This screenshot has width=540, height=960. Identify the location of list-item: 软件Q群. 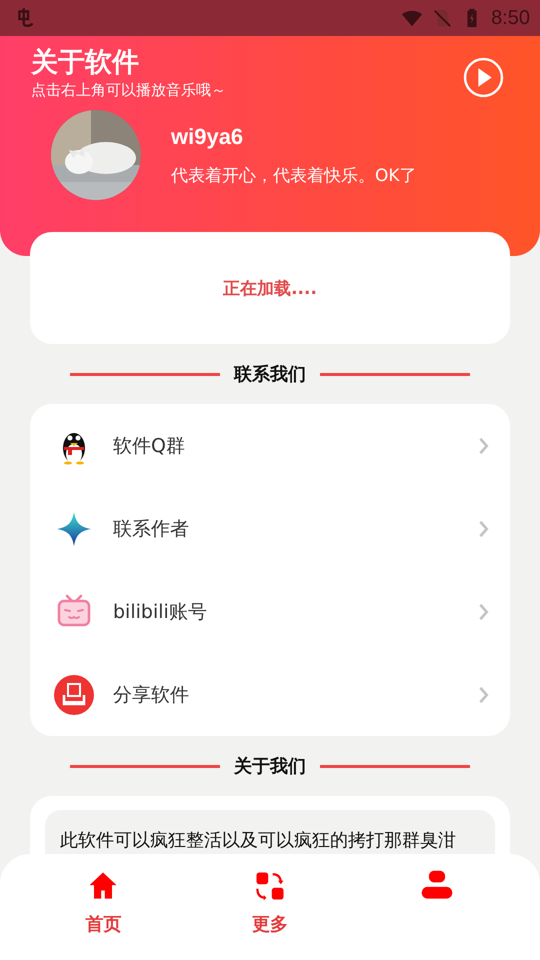
(270, 445).